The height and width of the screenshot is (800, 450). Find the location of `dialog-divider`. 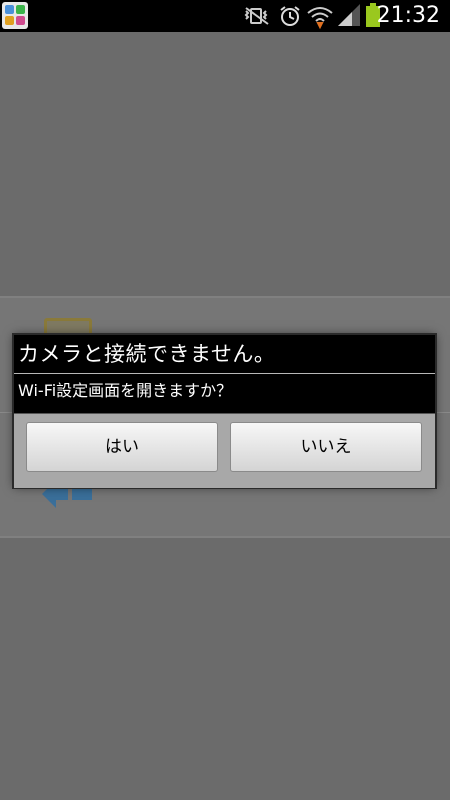

dialog-divider is located at coordinates (224, 373).